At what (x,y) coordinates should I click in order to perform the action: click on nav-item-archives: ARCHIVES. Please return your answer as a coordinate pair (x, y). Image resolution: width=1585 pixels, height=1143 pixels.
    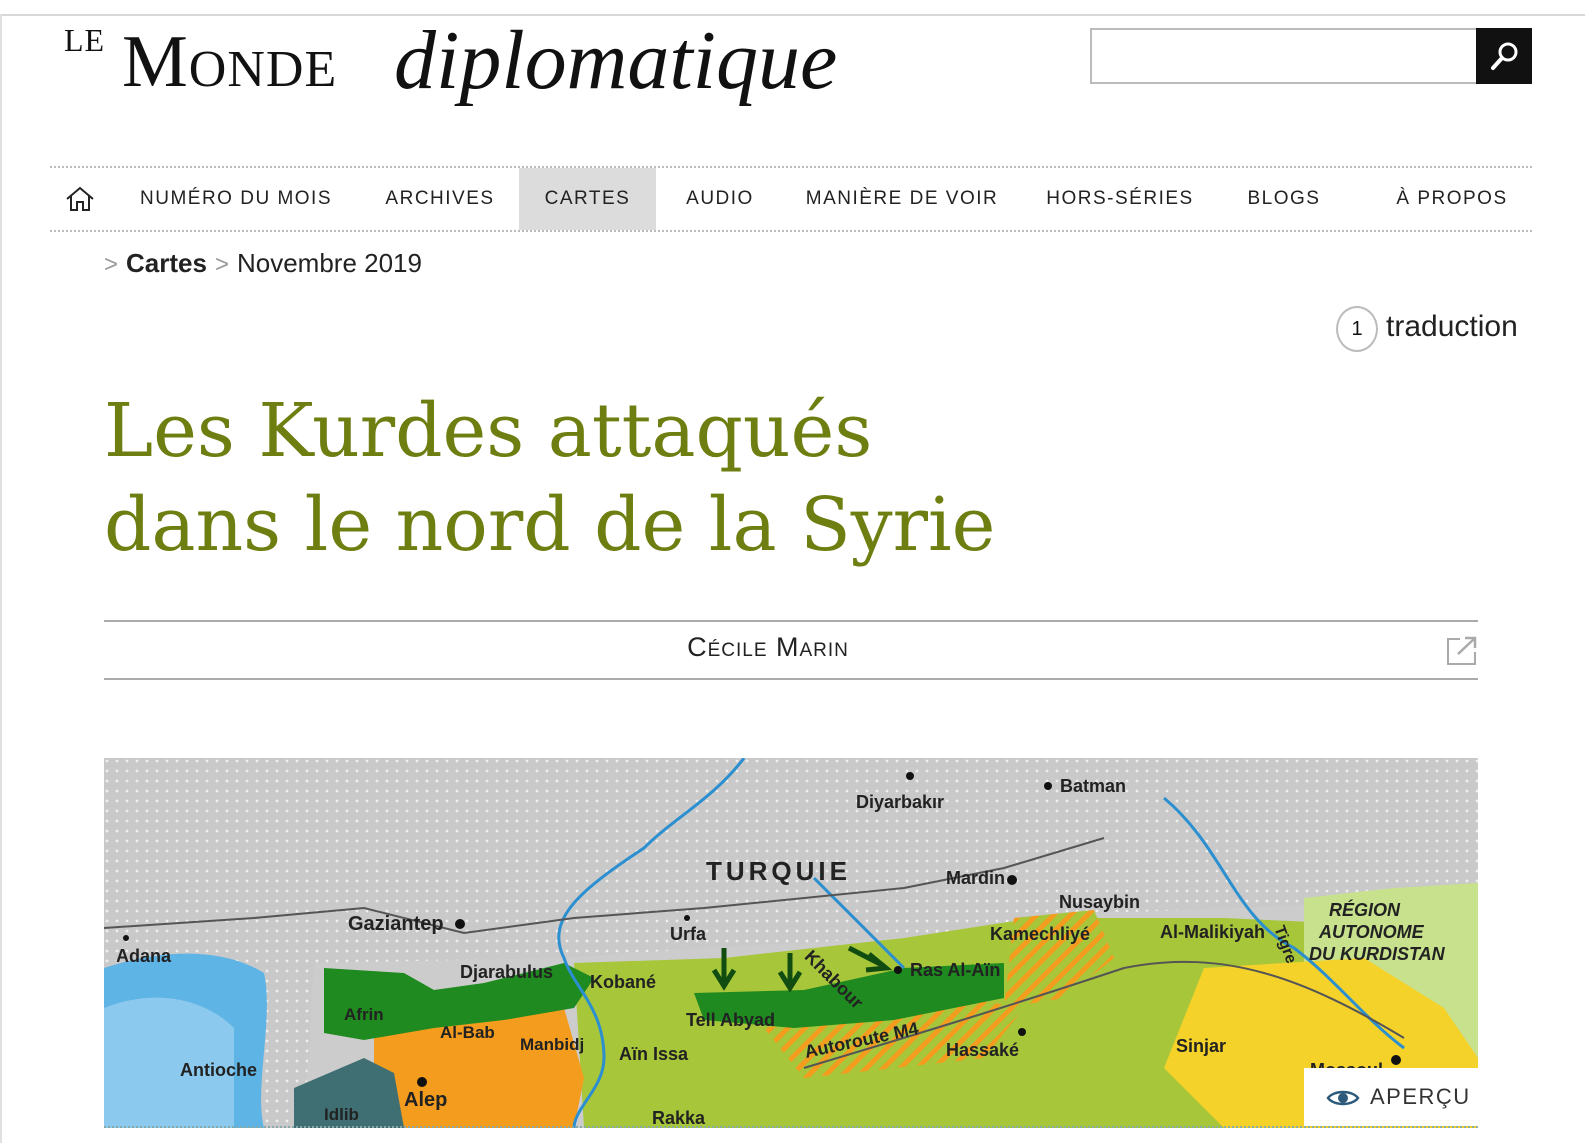
    Looking at the image, I should click on (440, 199).